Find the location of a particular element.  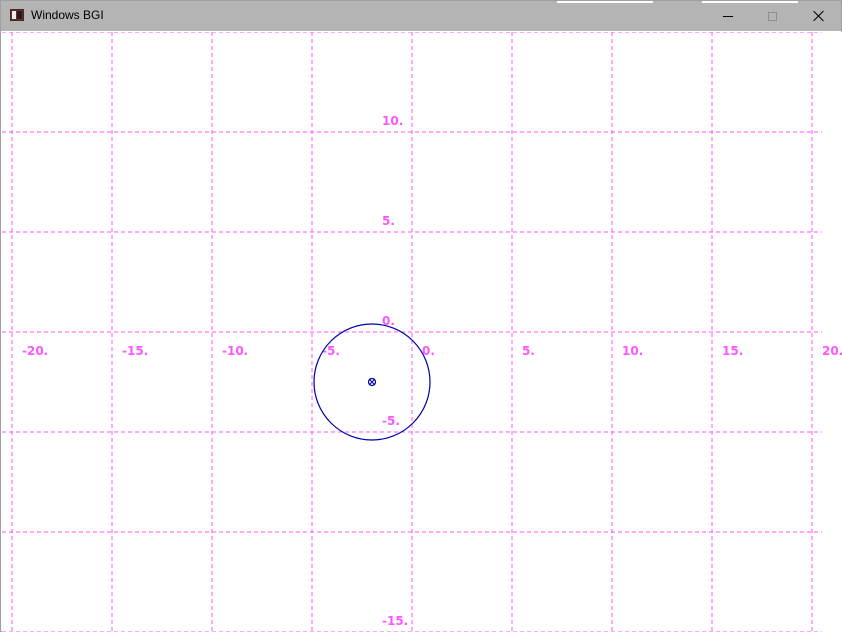

maximize-button is located at coordinates (772, 16).